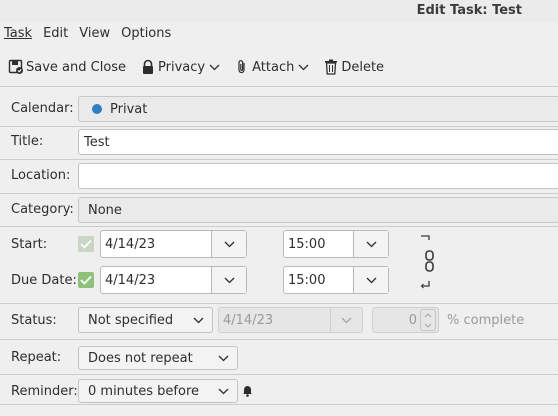 The image size is (558, 416). I want to click on lock-icon, so click(148, 67).